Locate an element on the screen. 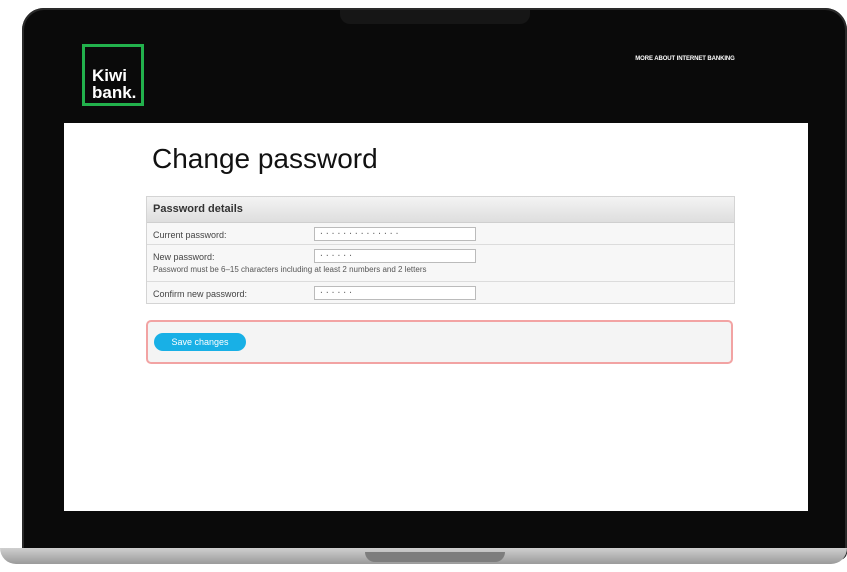 The width and height of the screenshot is (847, 572). camera-bar is located at coordinates (435, 17).